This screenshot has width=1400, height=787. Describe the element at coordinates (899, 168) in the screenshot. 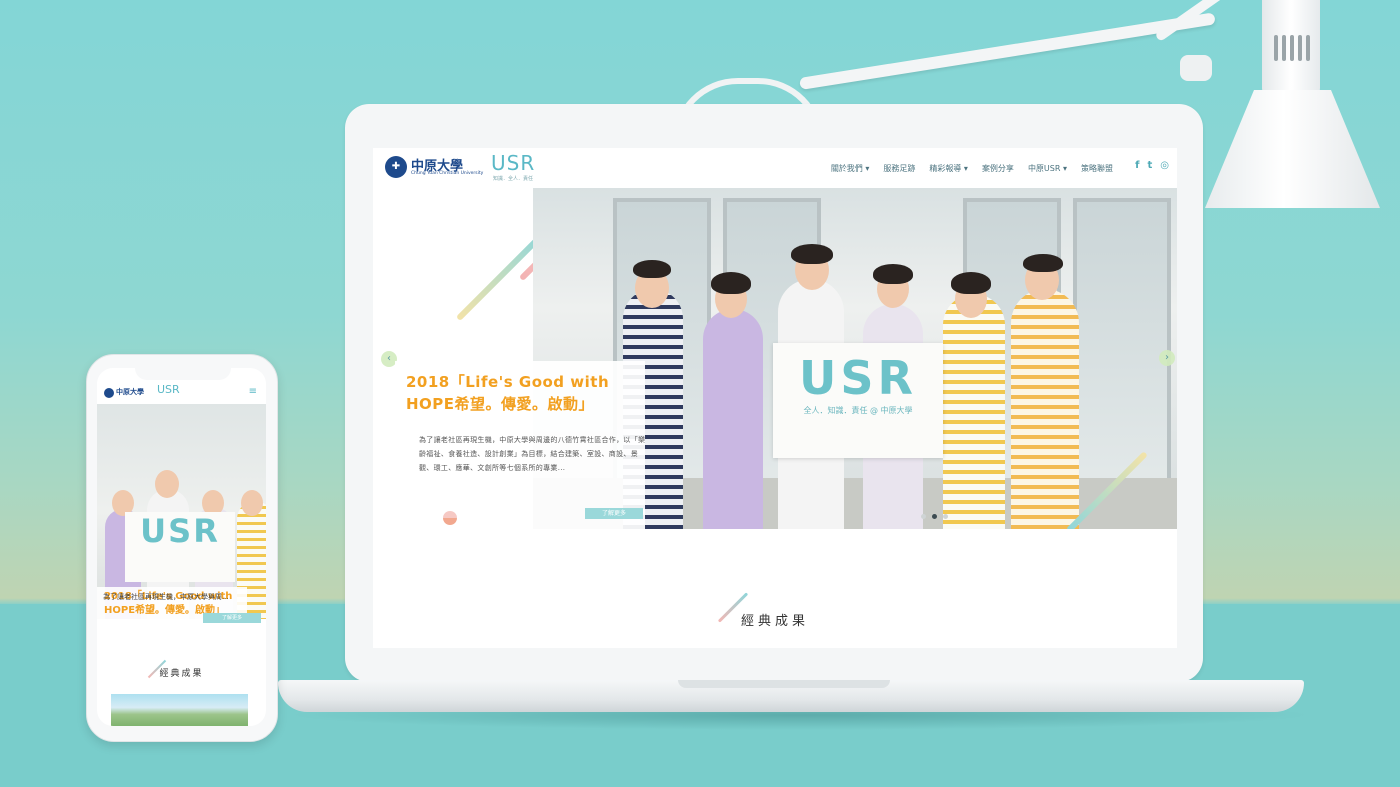

I see `nav-footprints: 服務足跡` at that location.